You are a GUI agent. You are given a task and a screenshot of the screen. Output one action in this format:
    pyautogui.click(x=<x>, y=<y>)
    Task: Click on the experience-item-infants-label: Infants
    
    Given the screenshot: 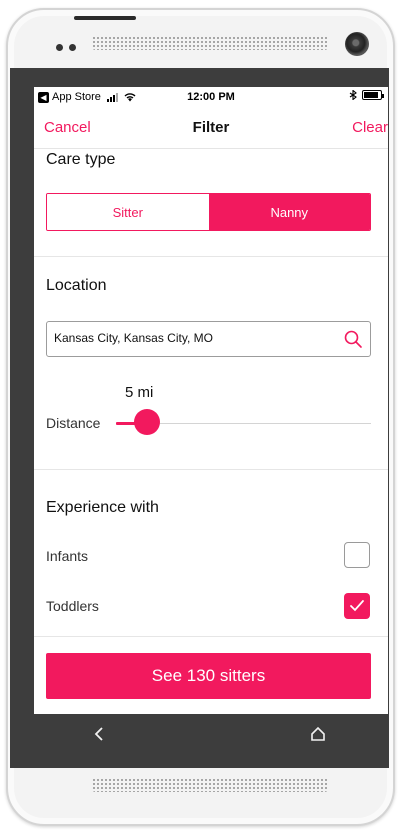 What is the action you would take?
    pyautogui.click(x=67, y=556)
    